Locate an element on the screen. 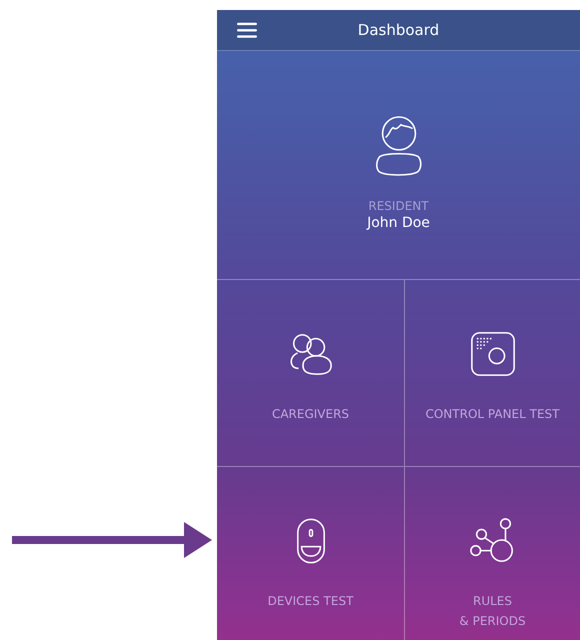 The height and width of the screenshot is (640, 580). menu-button is located at coordinates (247, 30).